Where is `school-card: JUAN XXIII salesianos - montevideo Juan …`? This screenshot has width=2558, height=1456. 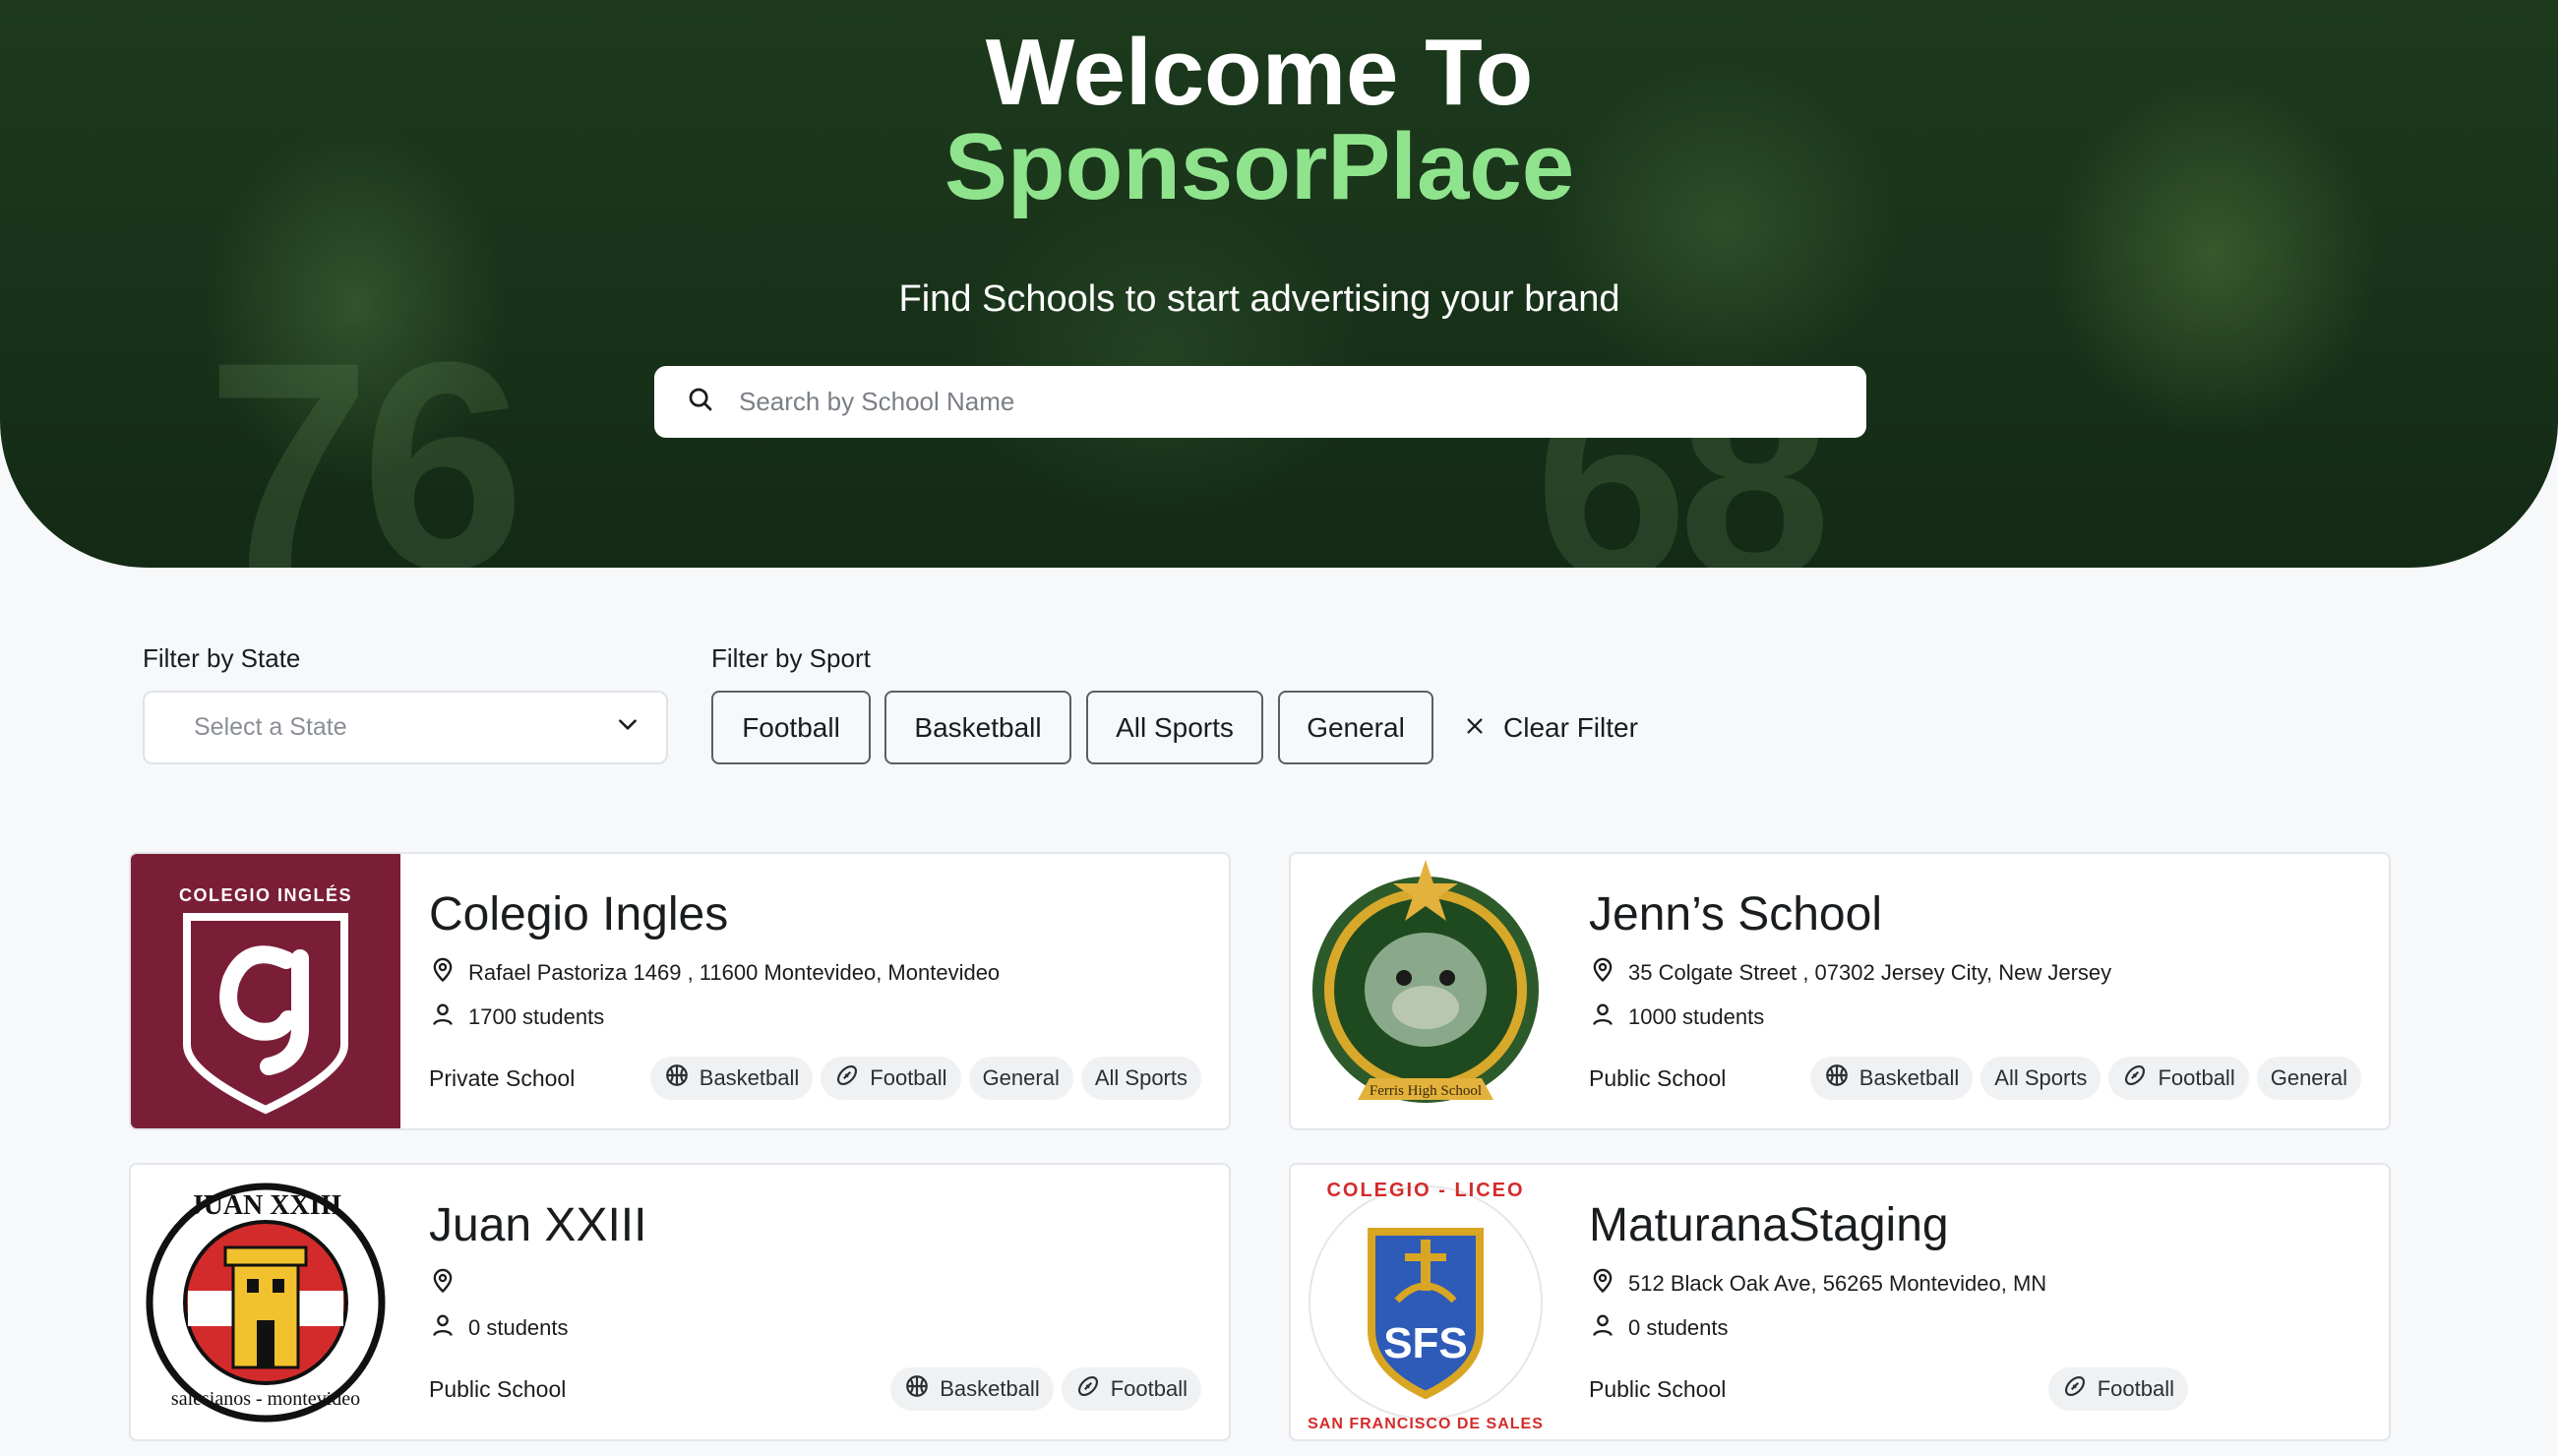 school-card: JUAN XXIII salesianos - montevideo Juan … is located at coordinates (680, 1302).